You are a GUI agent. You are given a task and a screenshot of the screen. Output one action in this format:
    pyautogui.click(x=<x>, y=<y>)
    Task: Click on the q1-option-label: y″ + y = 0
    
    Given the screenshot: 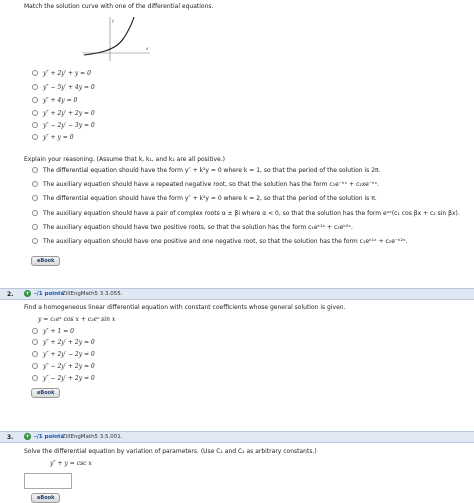 What is the action you would take?
    pyautogui.click(x=58, y=137)
    